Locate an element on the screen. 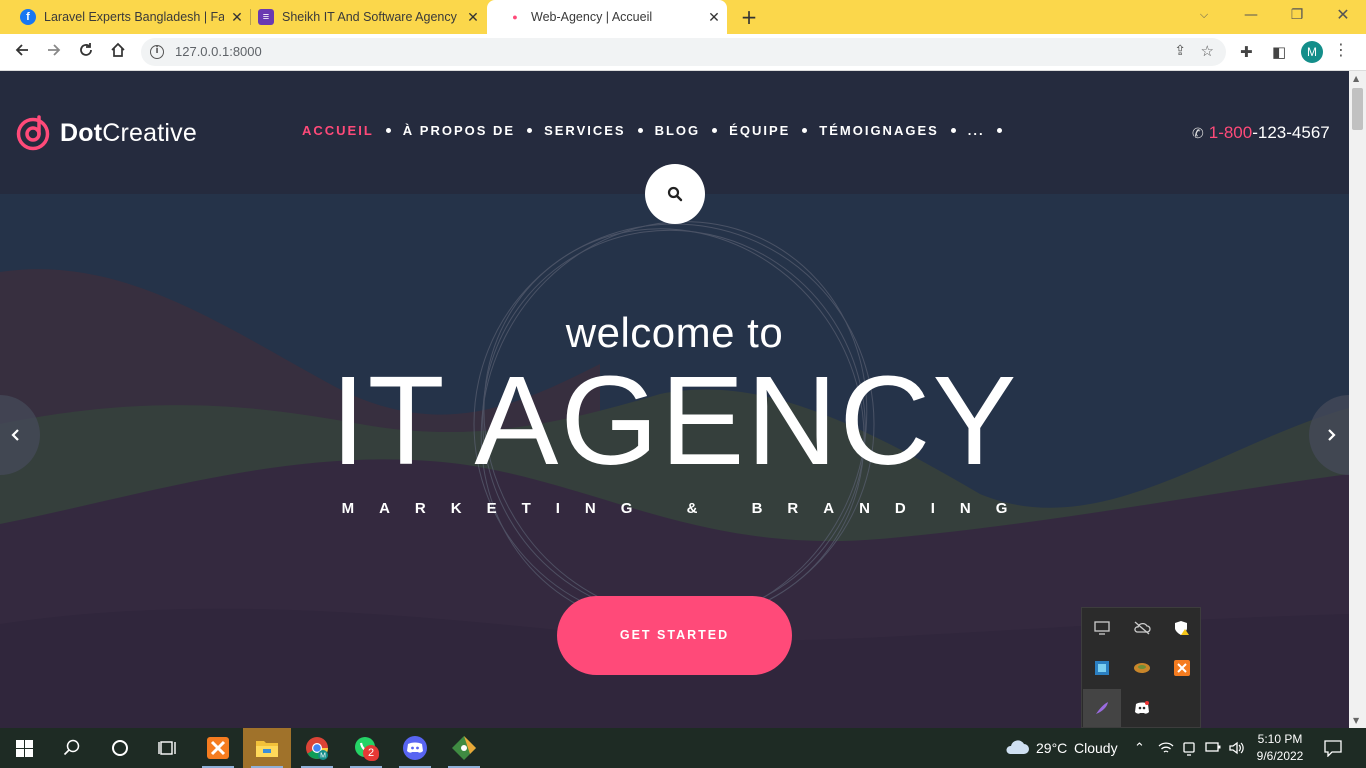 The height and width of the screenshot is (768, 1366). extensions-icon: ✚ is located at coordinates (1246, 52).